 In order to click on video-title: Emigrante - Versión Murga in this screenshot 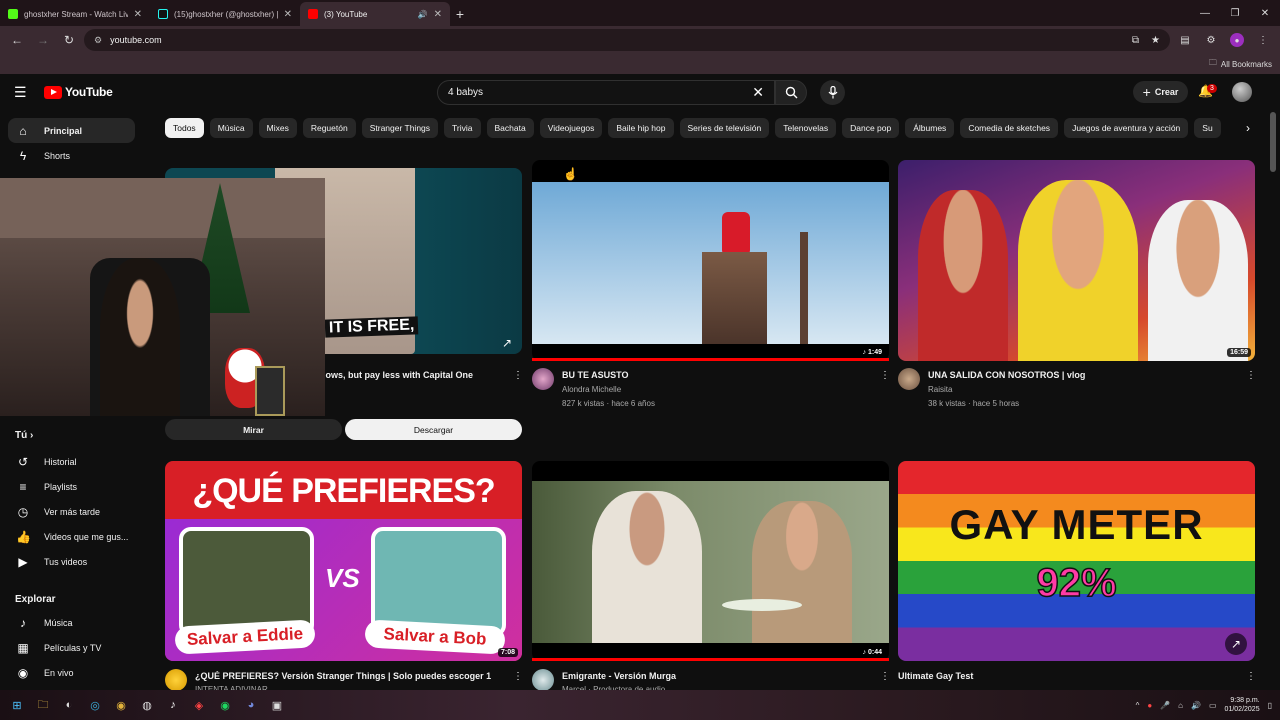, I will do `click(717, 676)`.